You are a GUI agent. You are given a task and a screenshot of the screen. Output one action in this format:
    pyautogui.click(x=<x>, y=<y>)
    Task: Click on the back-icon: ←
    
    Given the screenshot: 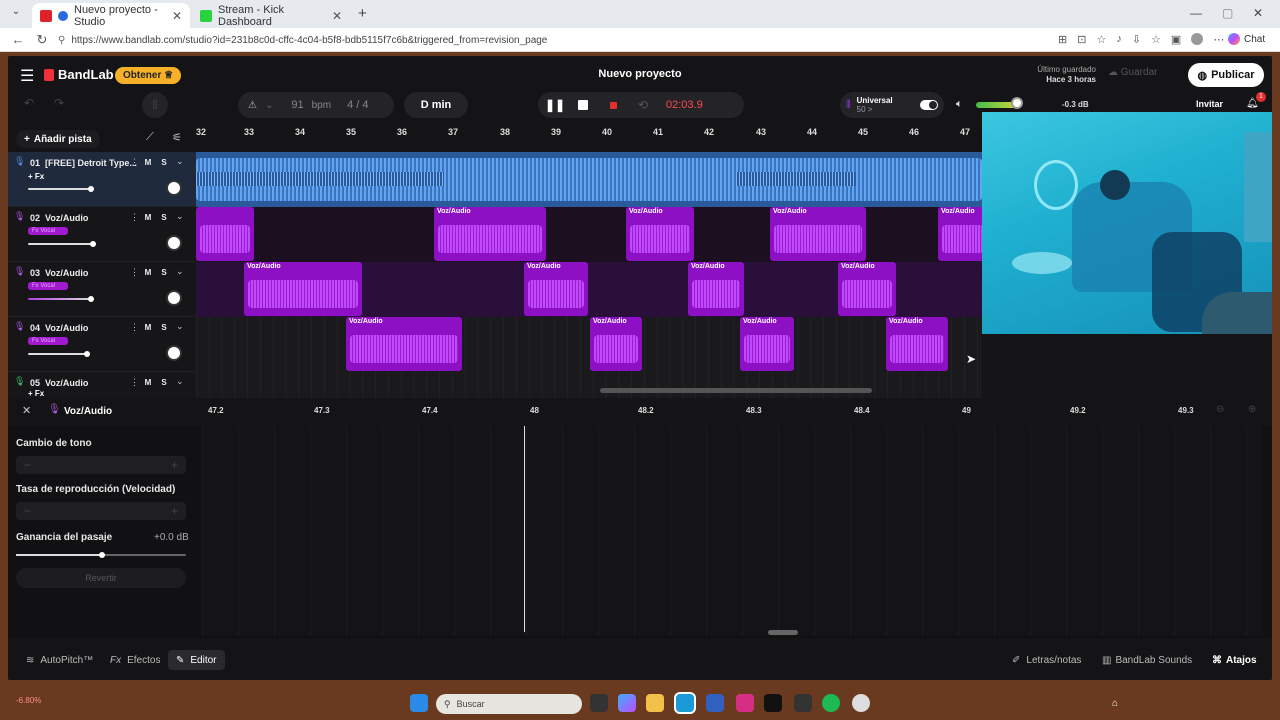 What is the action you would take?
    pyautogui.click(x=18, y=39)
    